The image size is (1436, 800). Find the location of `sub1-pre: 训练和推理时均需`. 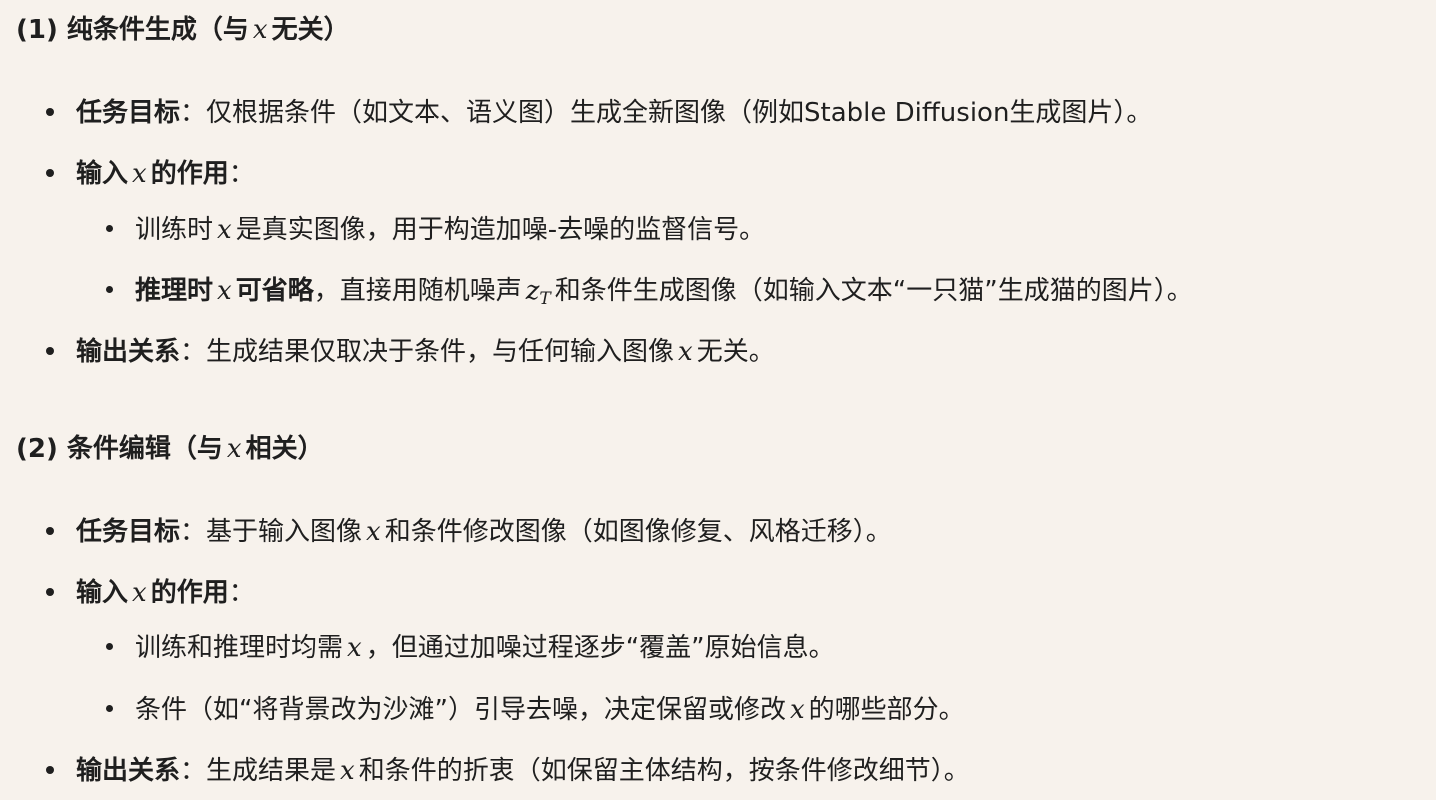

sub1-pre: 训练和推理时均需 is located at coordinates (239, 648).